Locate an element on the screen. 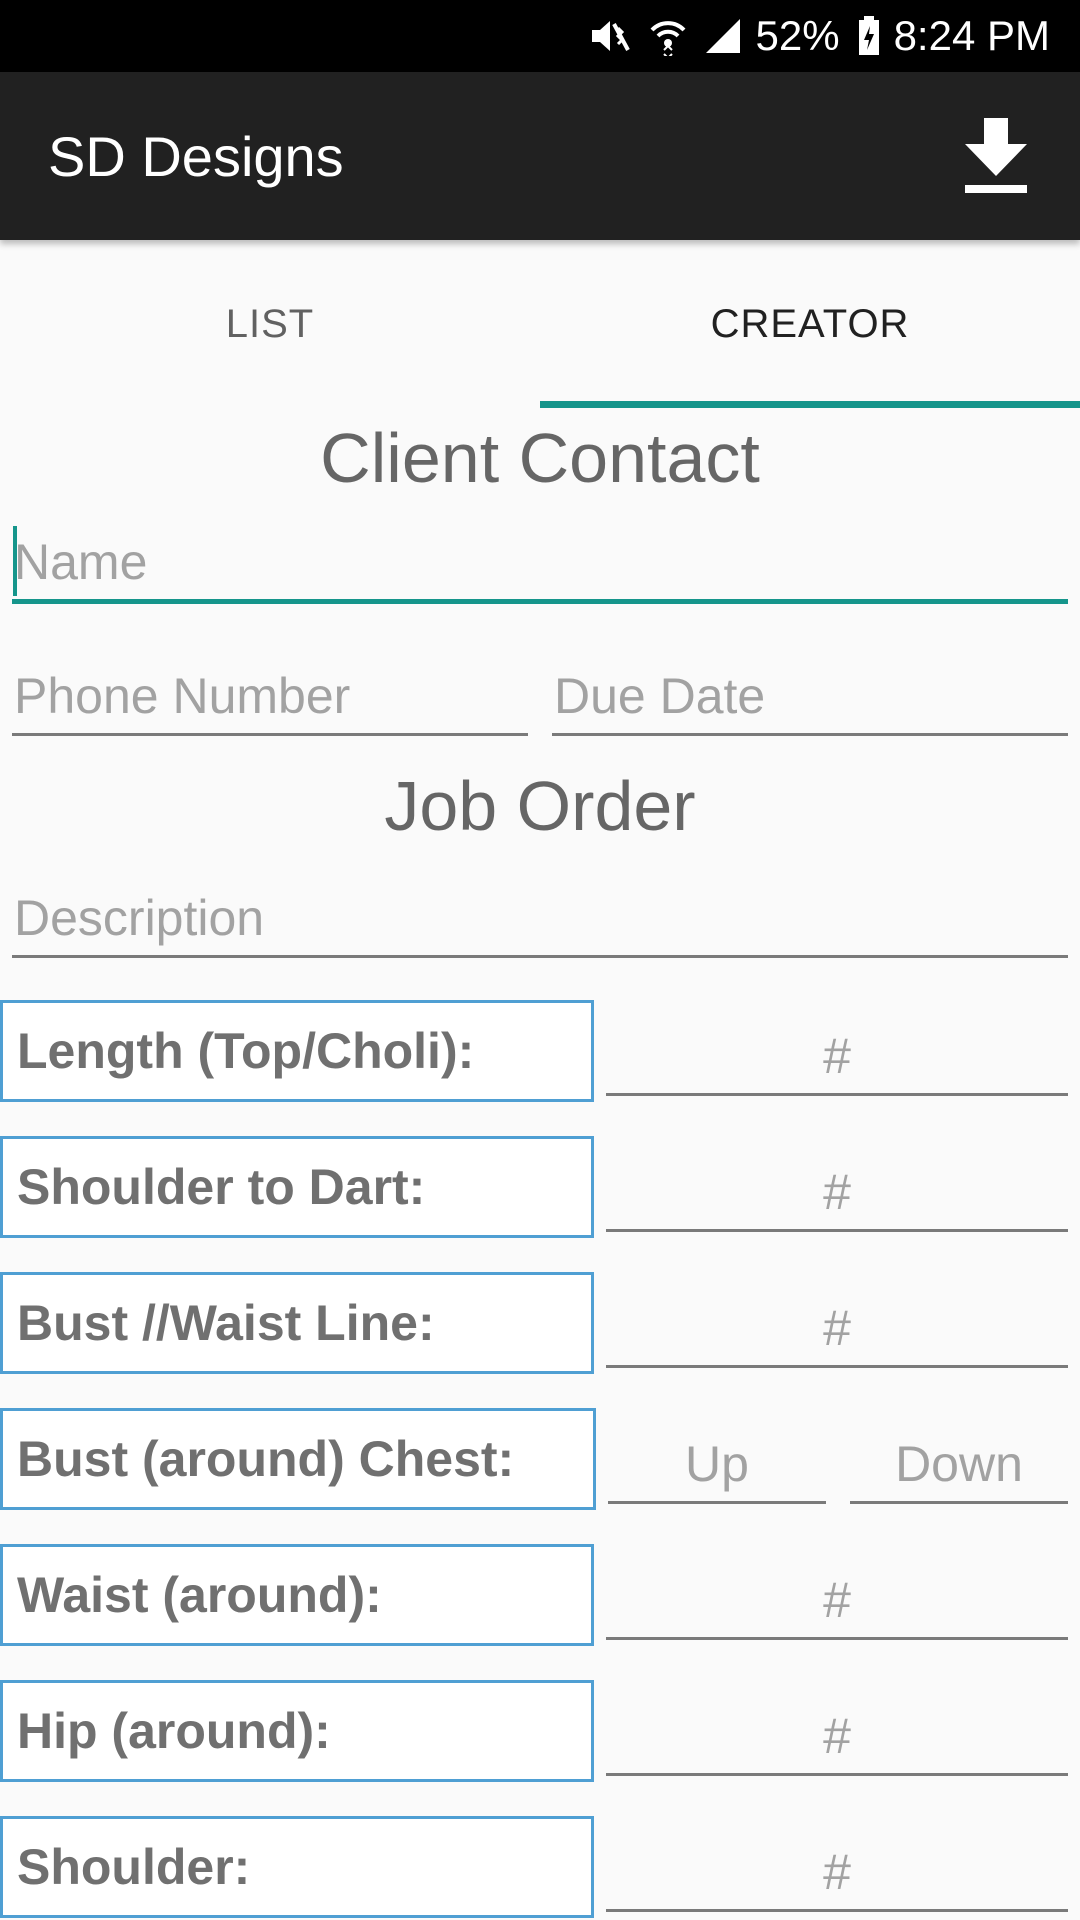  tab-creator: CREATOR is located at coordinates (810, 324).